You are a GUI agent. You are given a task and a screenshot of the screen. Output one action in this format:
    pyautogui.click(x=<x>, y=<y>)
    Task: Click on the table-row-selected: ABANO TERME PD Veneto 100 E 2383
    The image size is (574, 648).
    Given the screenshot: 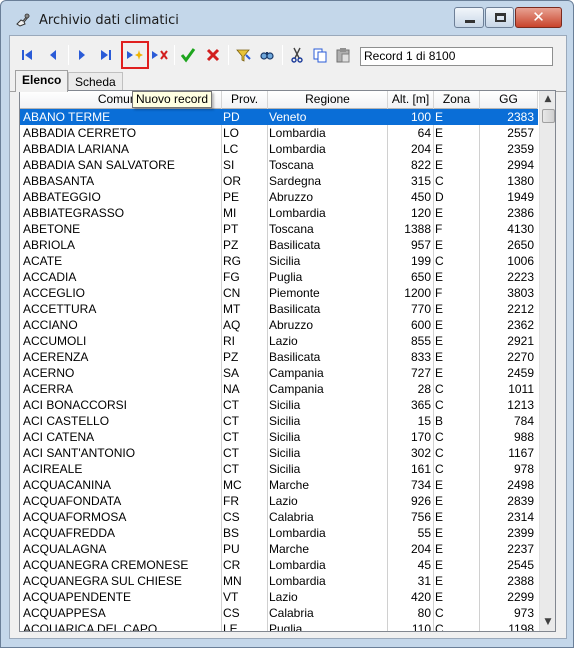 What is the action you would take?
    pyautogui.click(x=279, y=117)
    